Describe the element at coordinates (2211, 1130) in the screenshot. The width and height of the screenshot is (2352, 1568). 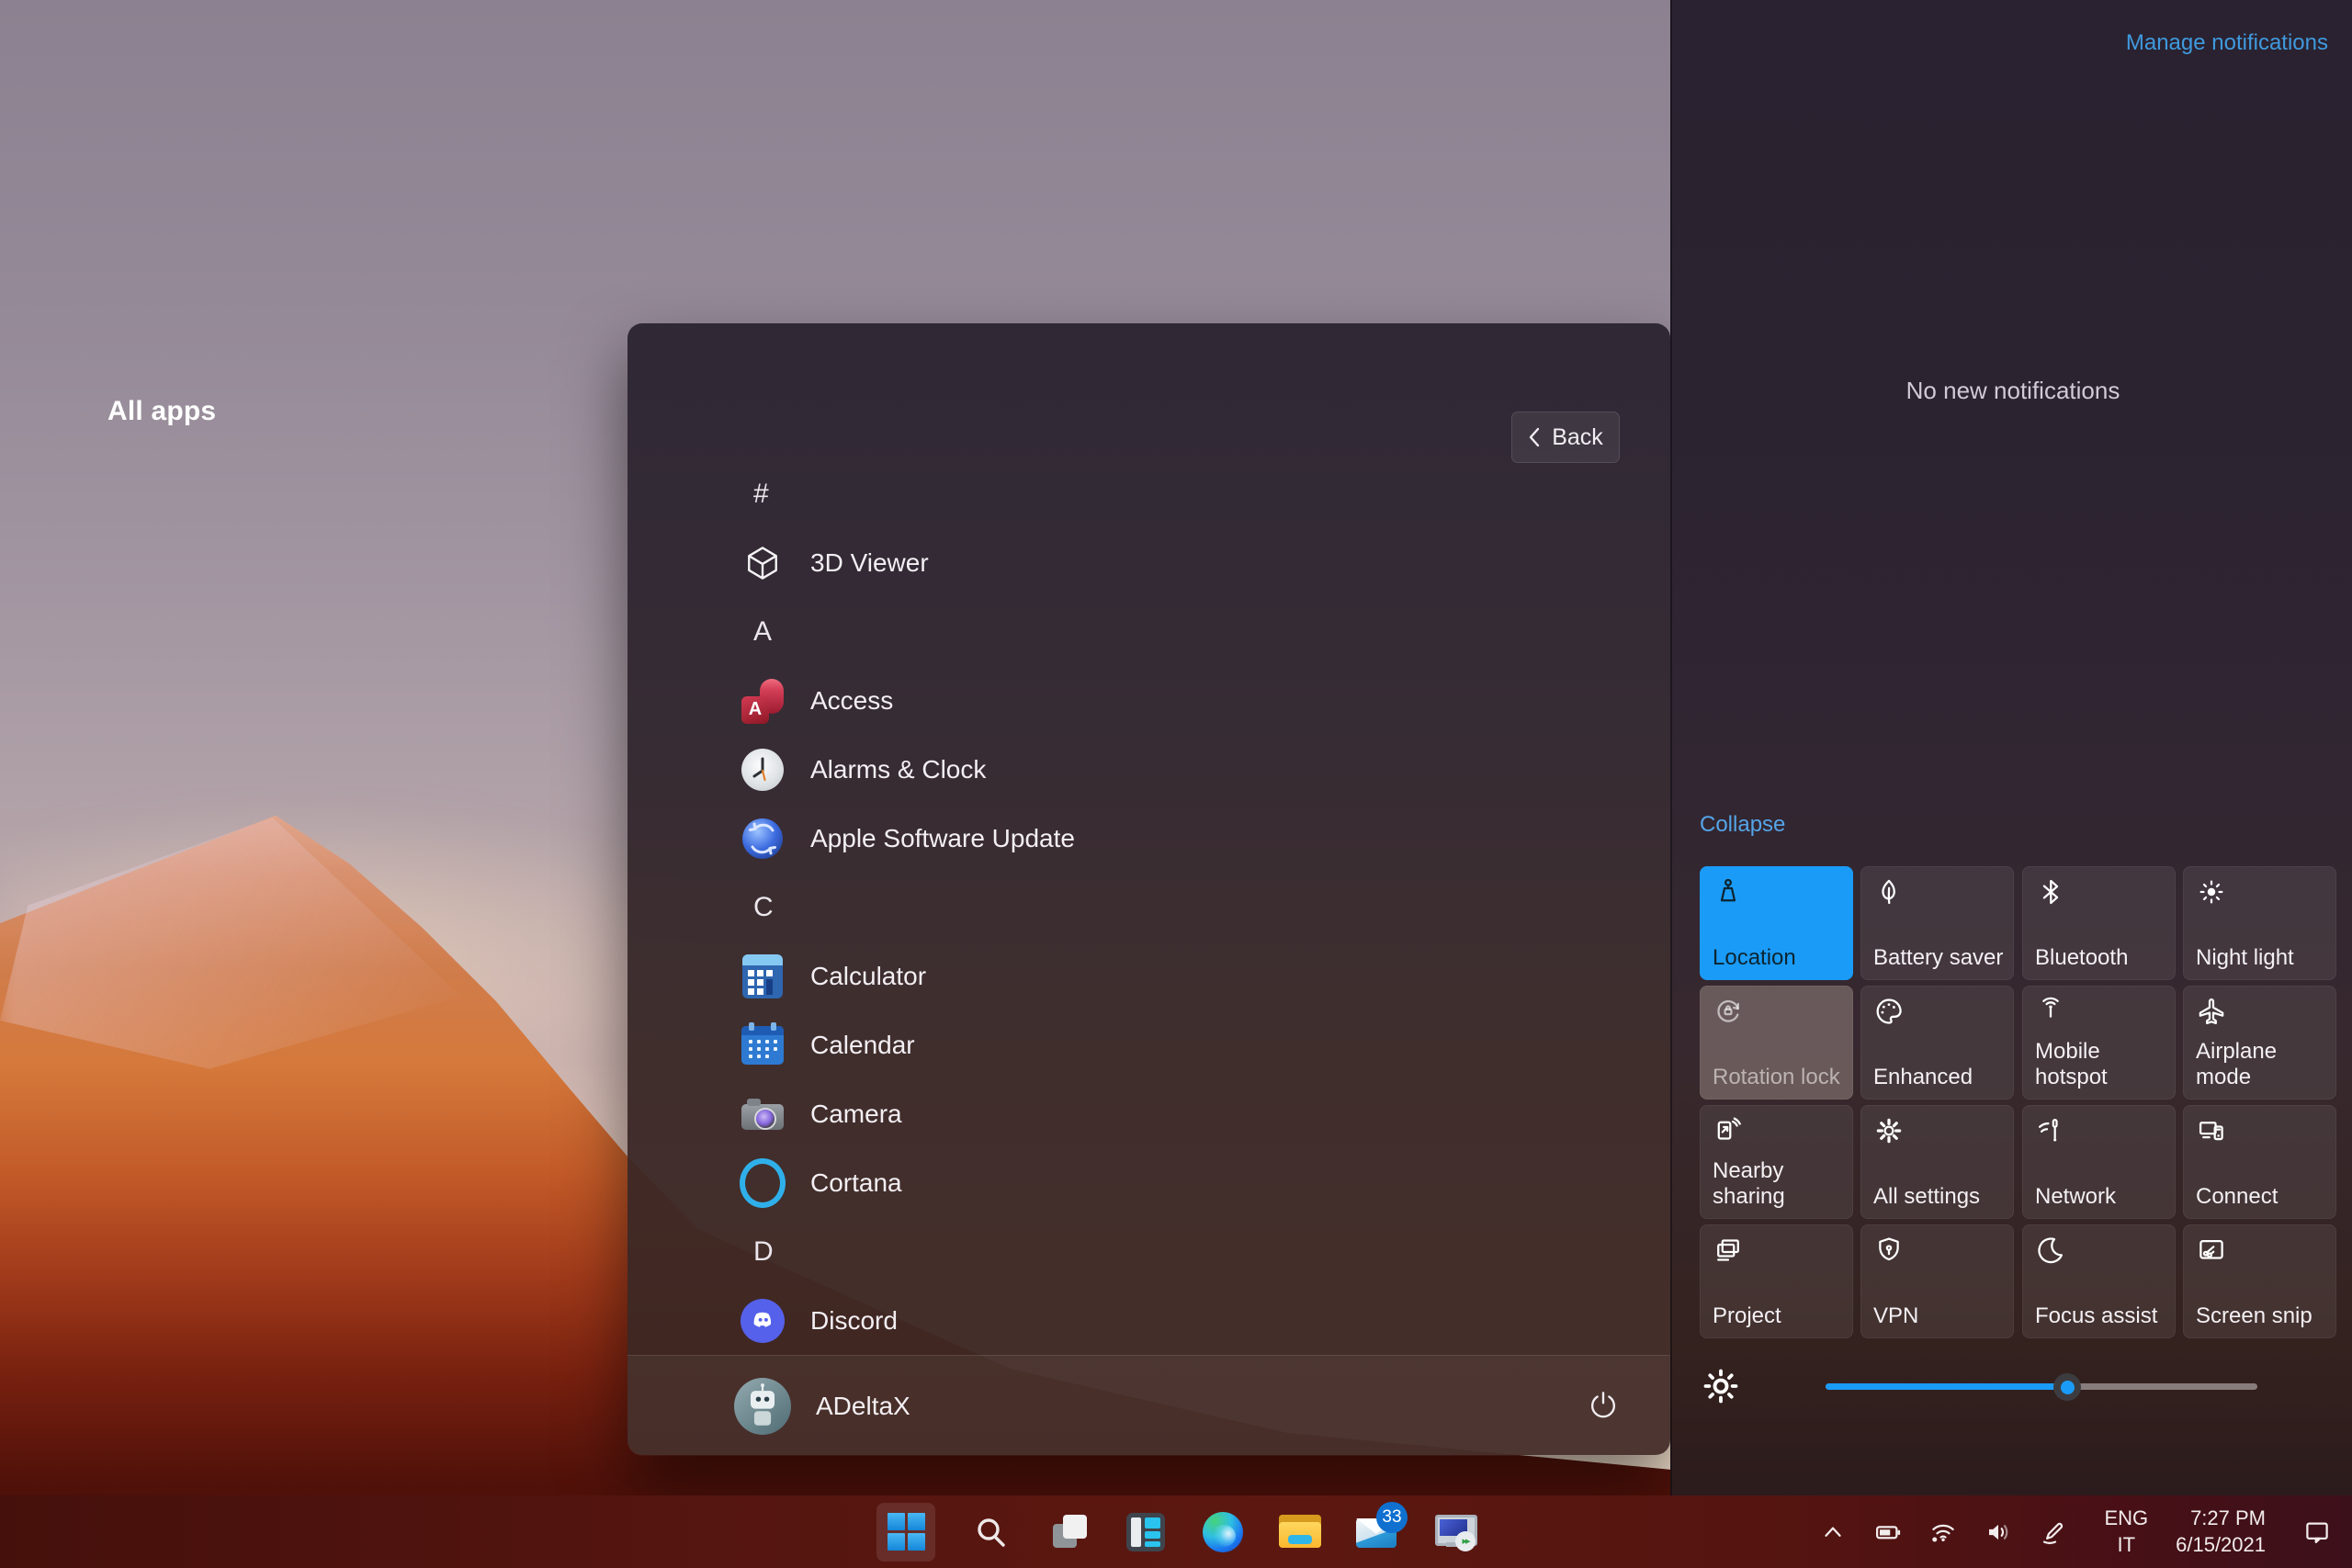
I see `connect-icon` at that location.